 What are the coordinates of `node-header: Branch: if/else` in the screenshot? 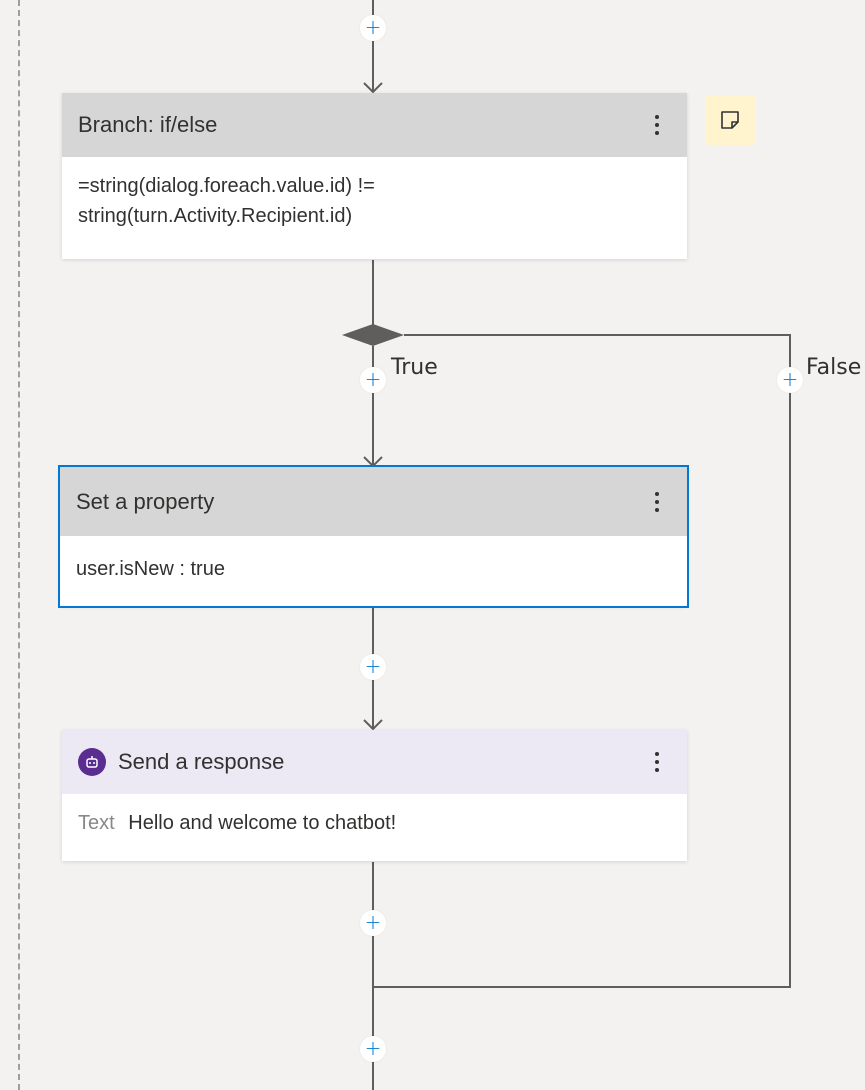 It's located at (374, 125).